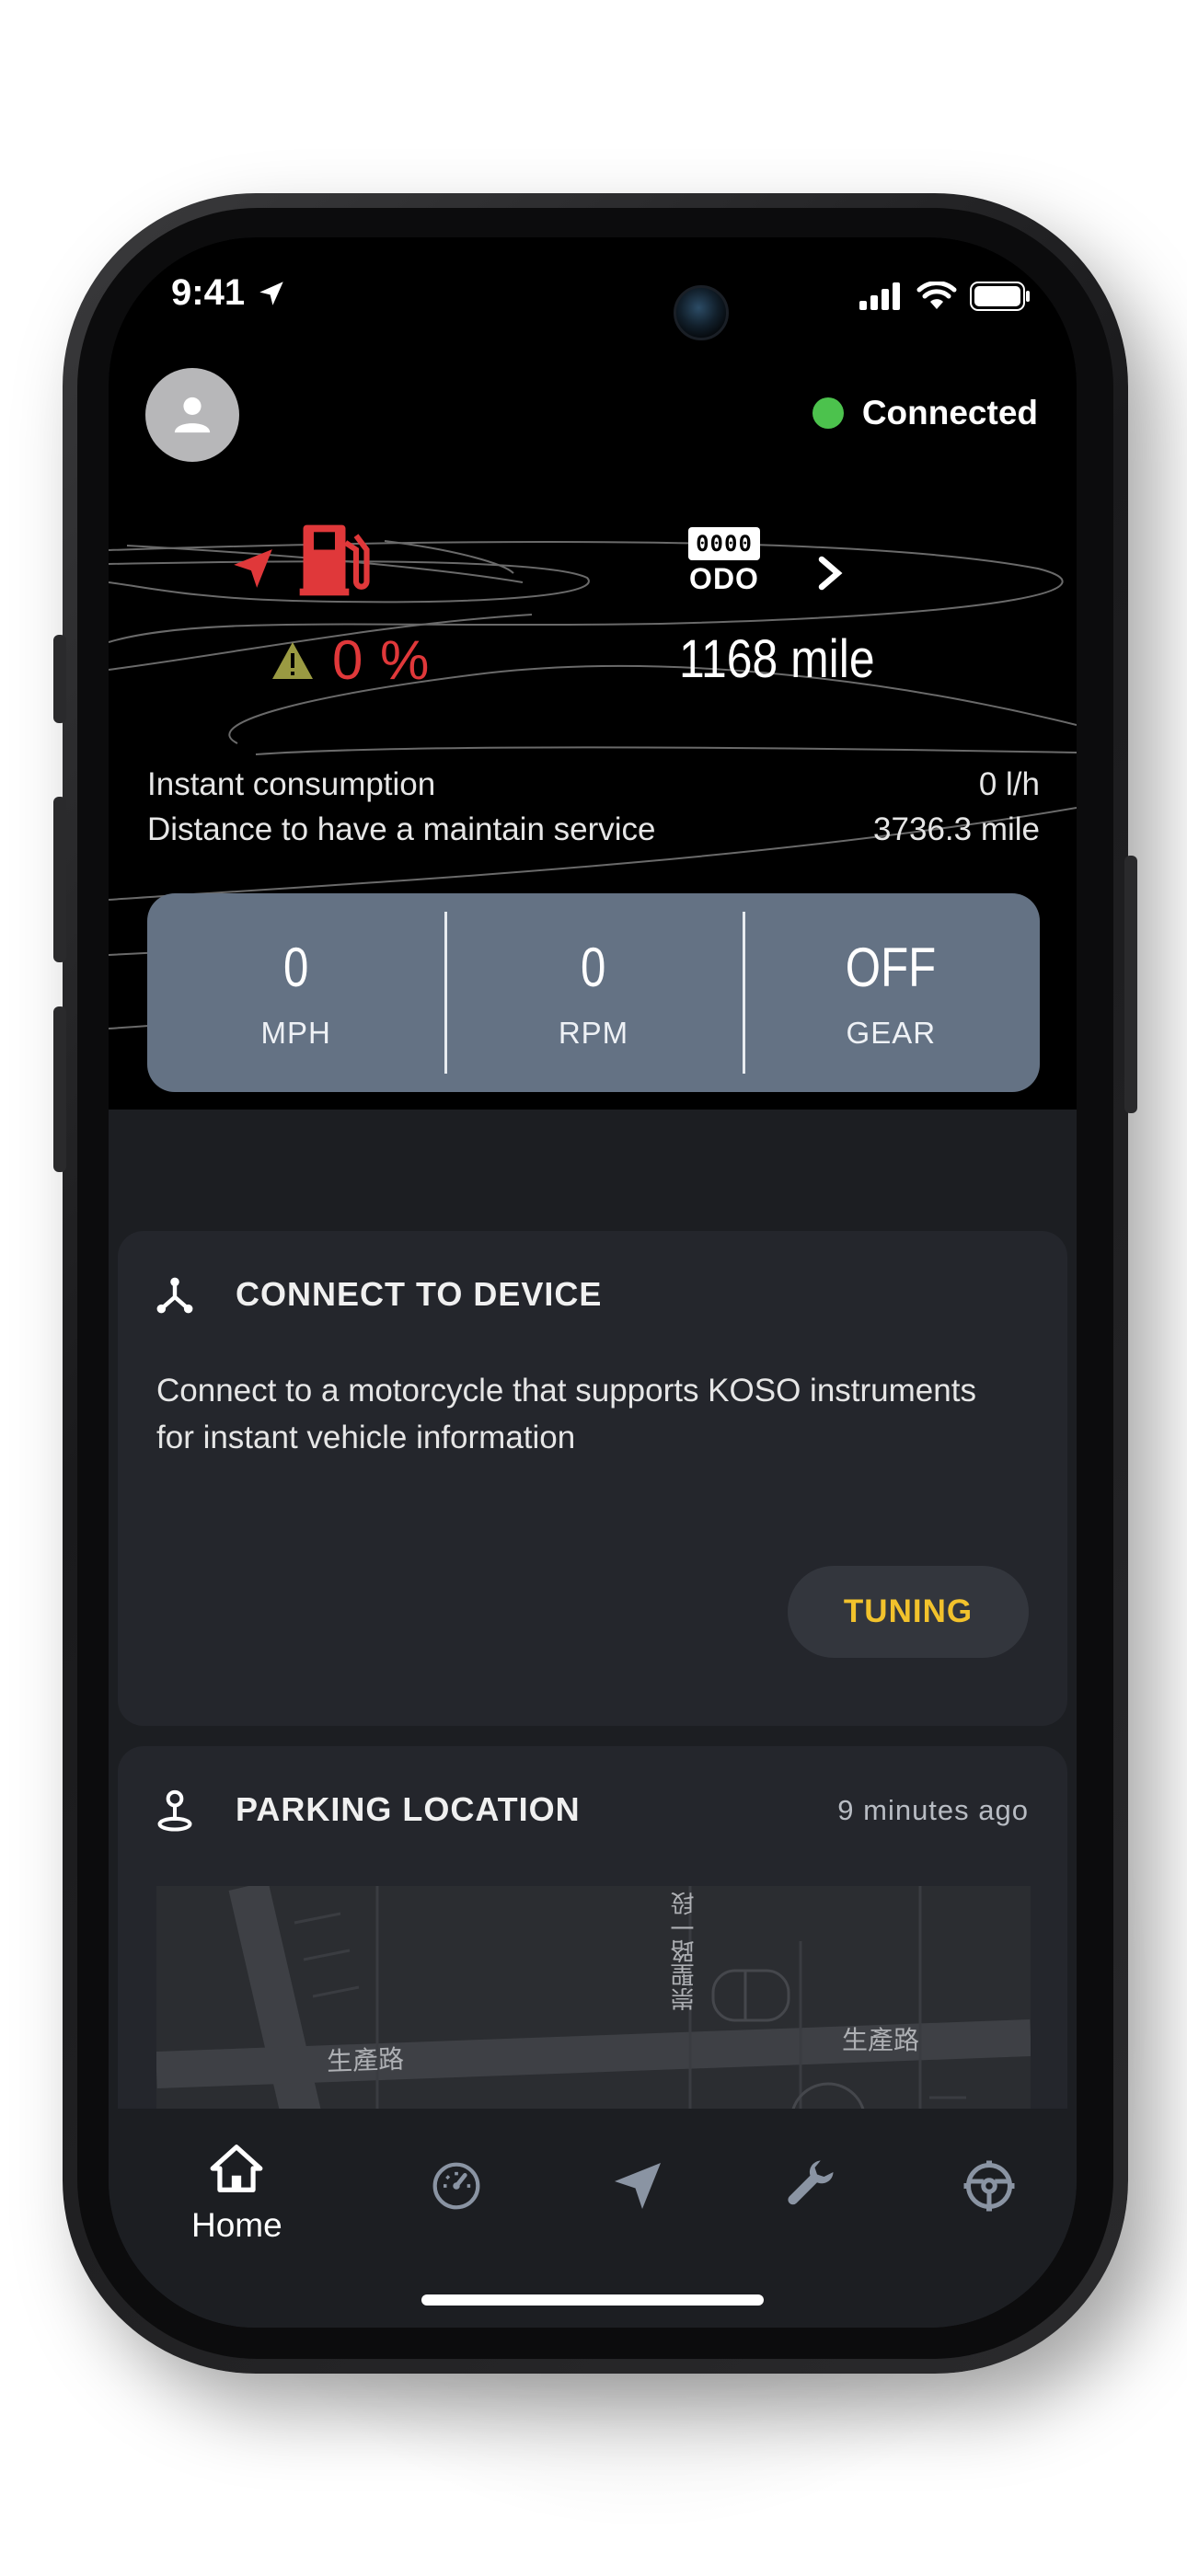 The image size is (1187, 2576). I want to click on tab-home-label: Home, so click(236, 2225).